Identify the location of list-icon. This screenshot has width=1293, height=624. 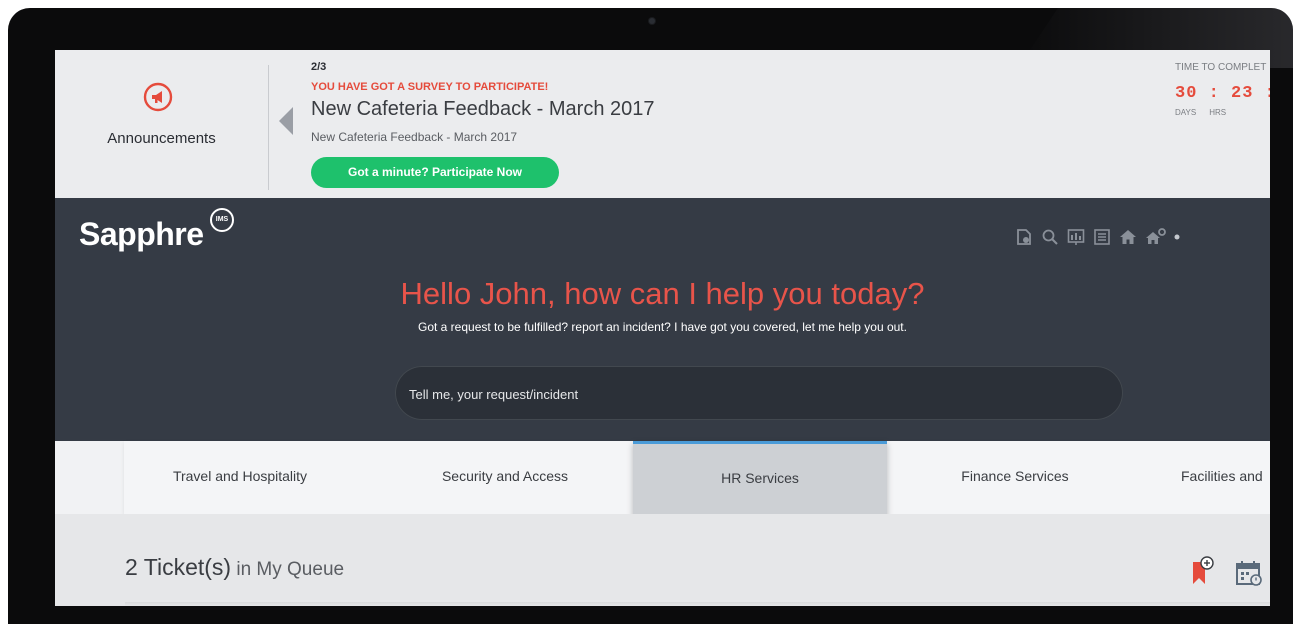
(1102, 237).